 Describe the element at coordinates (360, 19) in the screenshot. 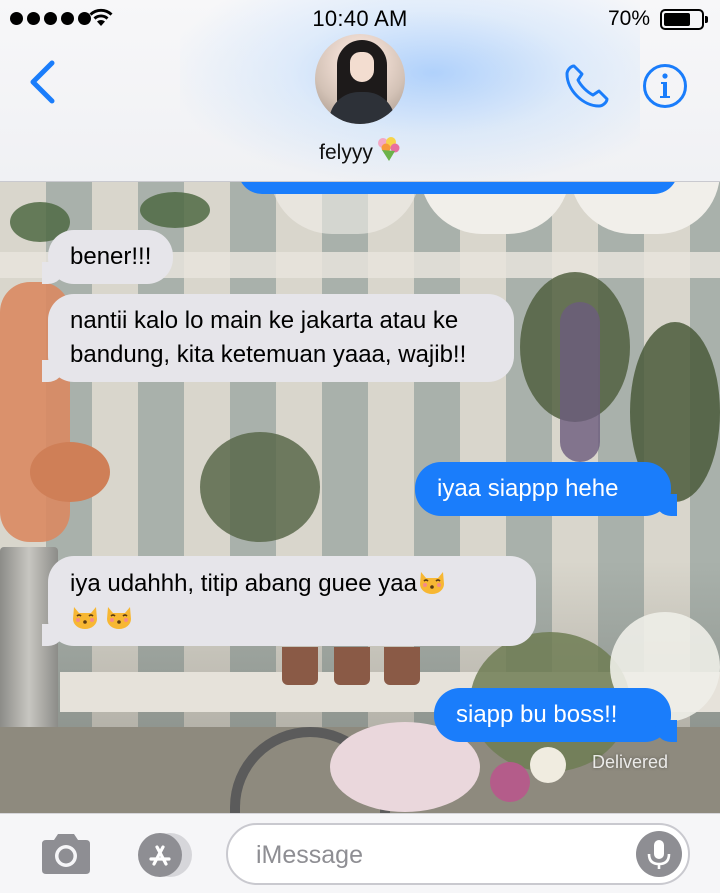

I see `status-bar: 10:40 AM 70%` at that location.